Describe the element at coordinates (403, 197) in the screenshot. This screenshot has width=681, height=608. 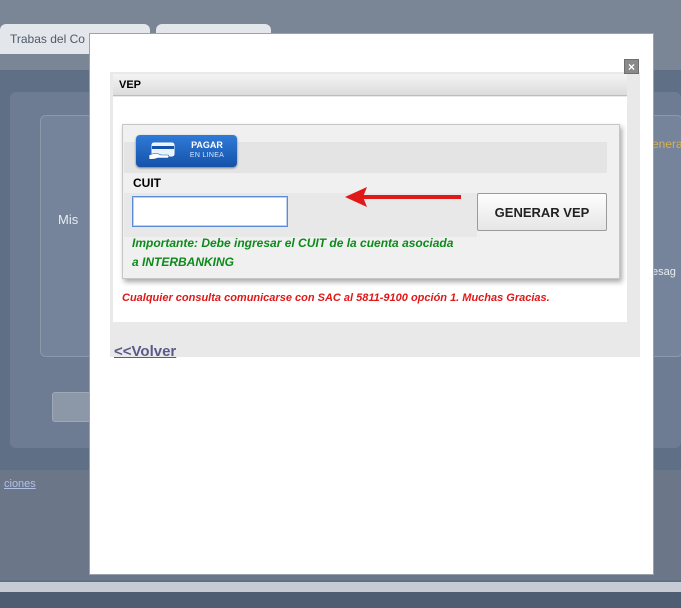
I see `arrow-left-icon` at that location.